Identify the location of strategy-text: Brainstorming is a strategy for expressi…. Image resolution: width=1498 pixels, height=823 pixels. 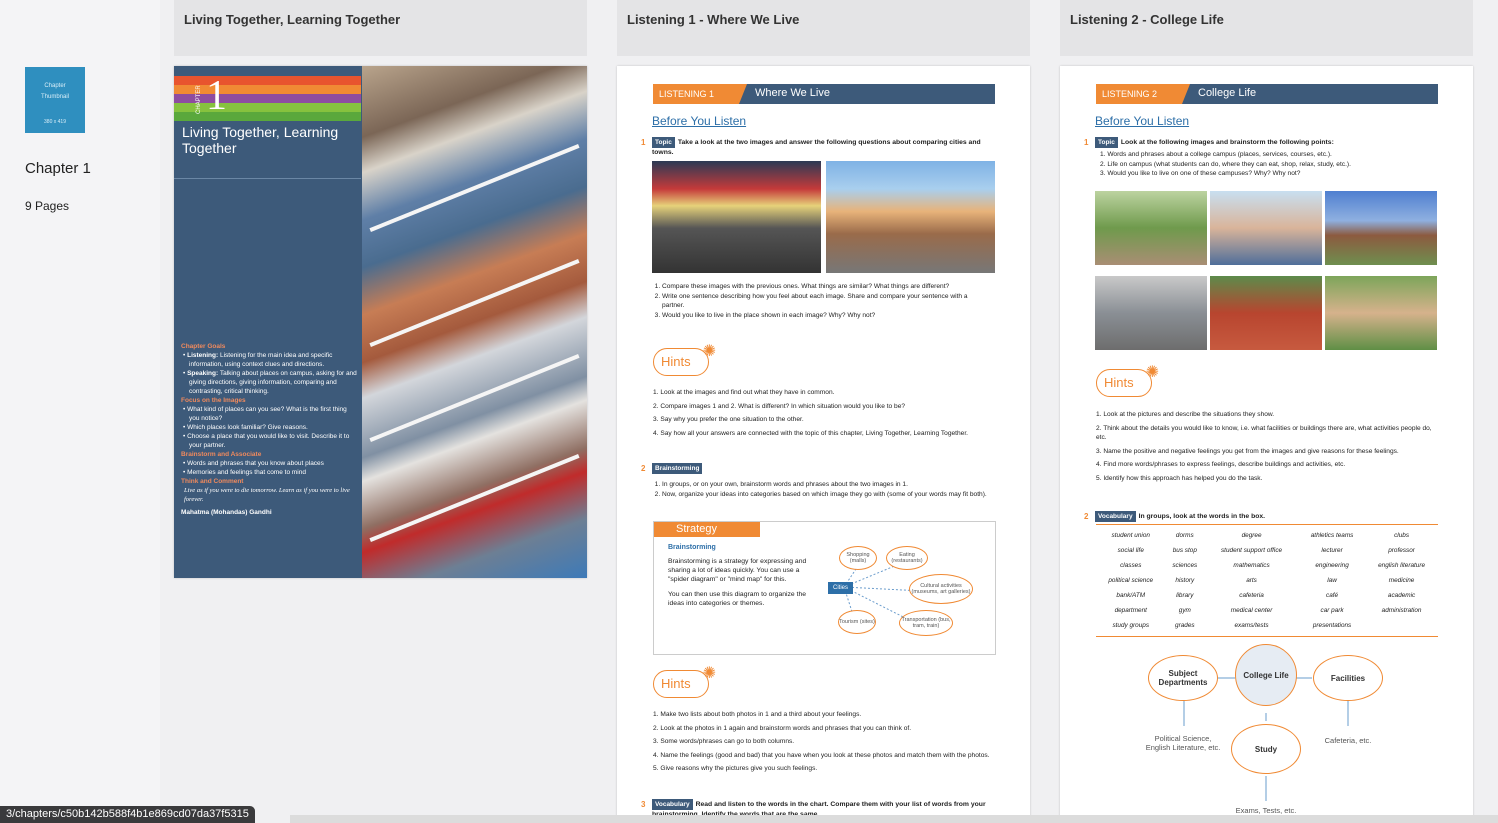
(737, 582).